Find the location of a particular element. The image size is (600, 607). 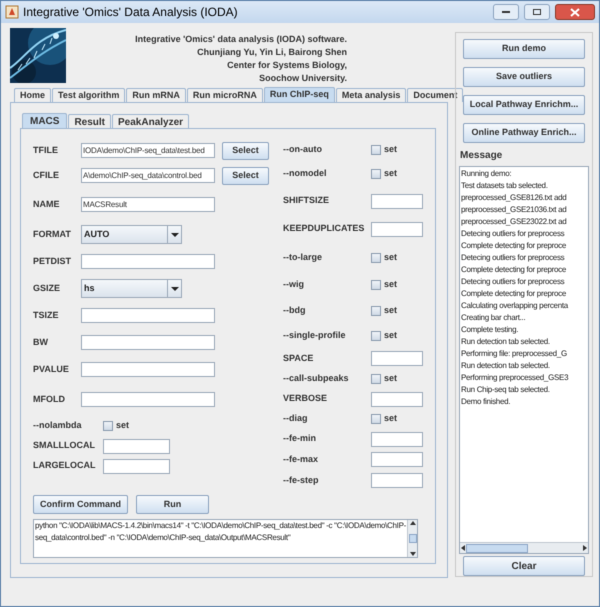

side-button: Run demo is located at coordinates (524, 49).